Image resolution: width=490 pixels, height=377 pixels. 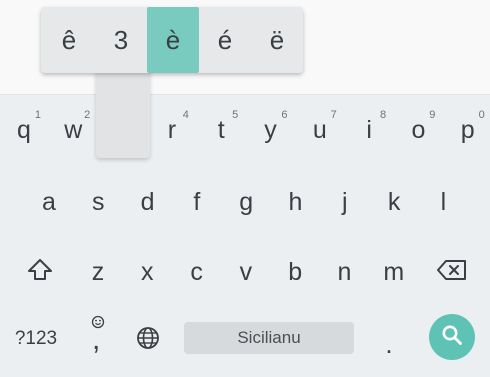 I want to click on key-label: d, so click(x=147, y=201).